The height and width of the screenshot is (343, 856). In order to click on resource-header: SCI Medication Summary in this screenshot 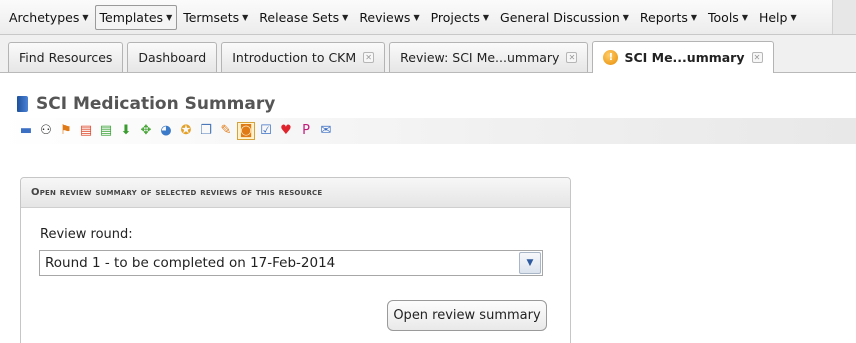, I will do `click(146, 104)`.